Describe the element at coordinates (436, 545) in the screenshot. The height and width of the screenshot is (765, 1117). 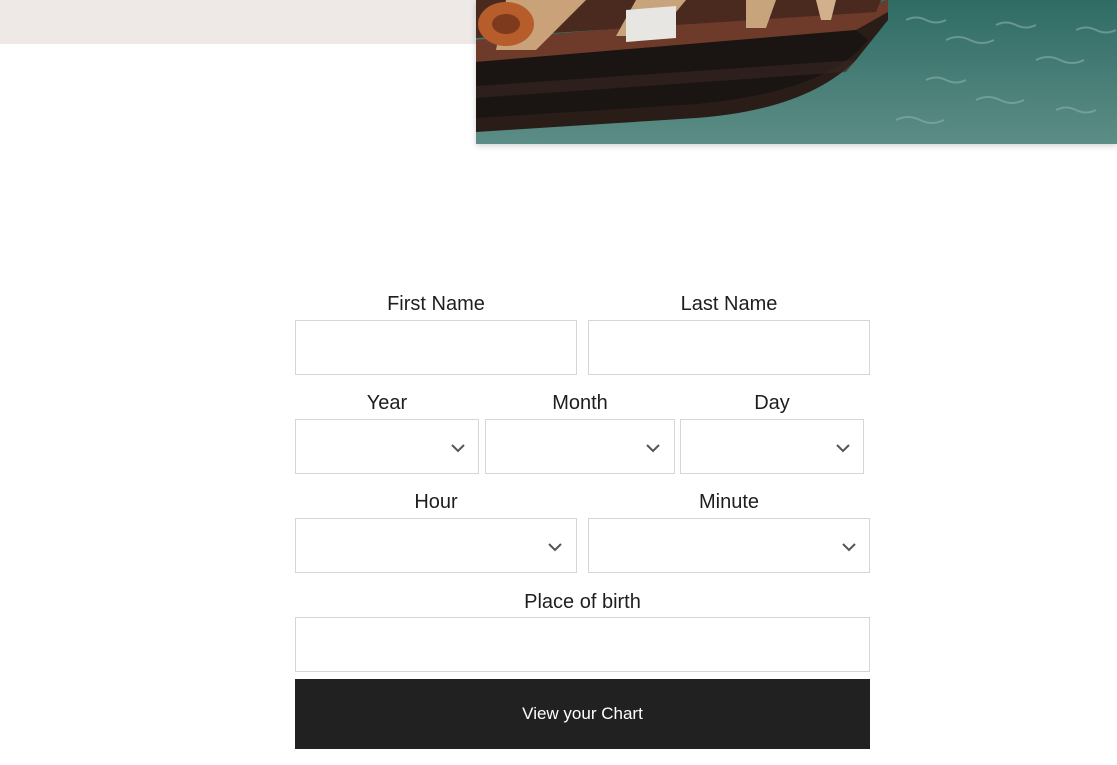
I see `hour-select` at that location.